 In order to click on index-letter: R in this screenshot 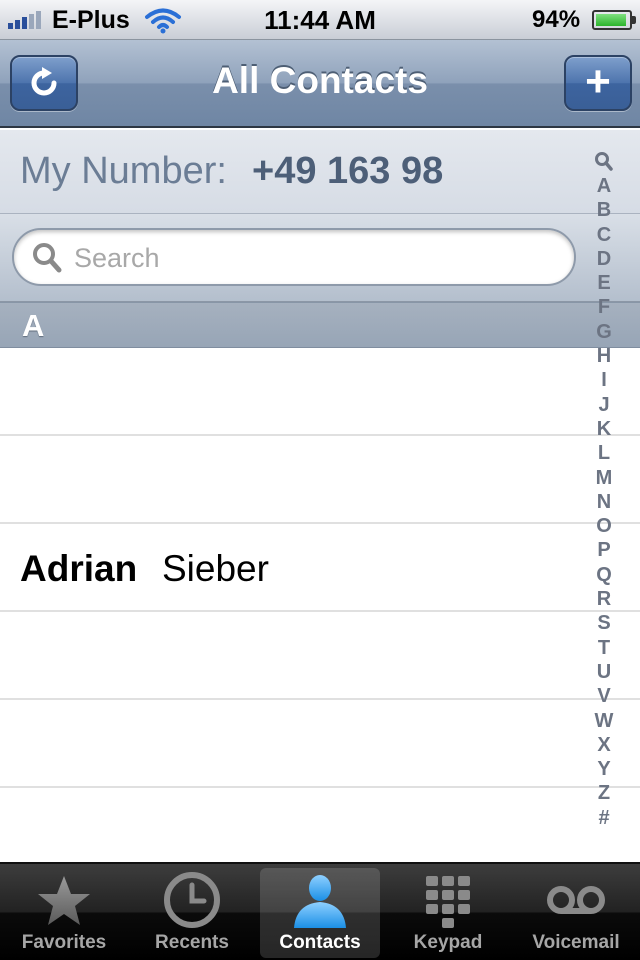, I will do `click(604, 599)`.